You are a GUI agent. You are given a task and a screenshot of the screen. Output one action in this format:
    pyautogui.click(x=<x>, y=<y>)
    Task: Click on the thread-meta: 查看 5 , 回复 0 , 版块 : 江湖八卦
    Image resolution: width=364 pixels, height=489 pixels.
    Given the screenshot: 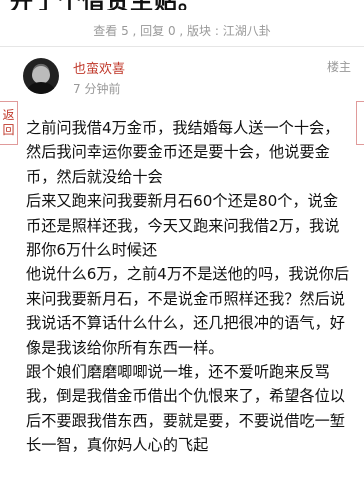 What is the action you would take?
    pyautogui.click(x=182, y=31)
    